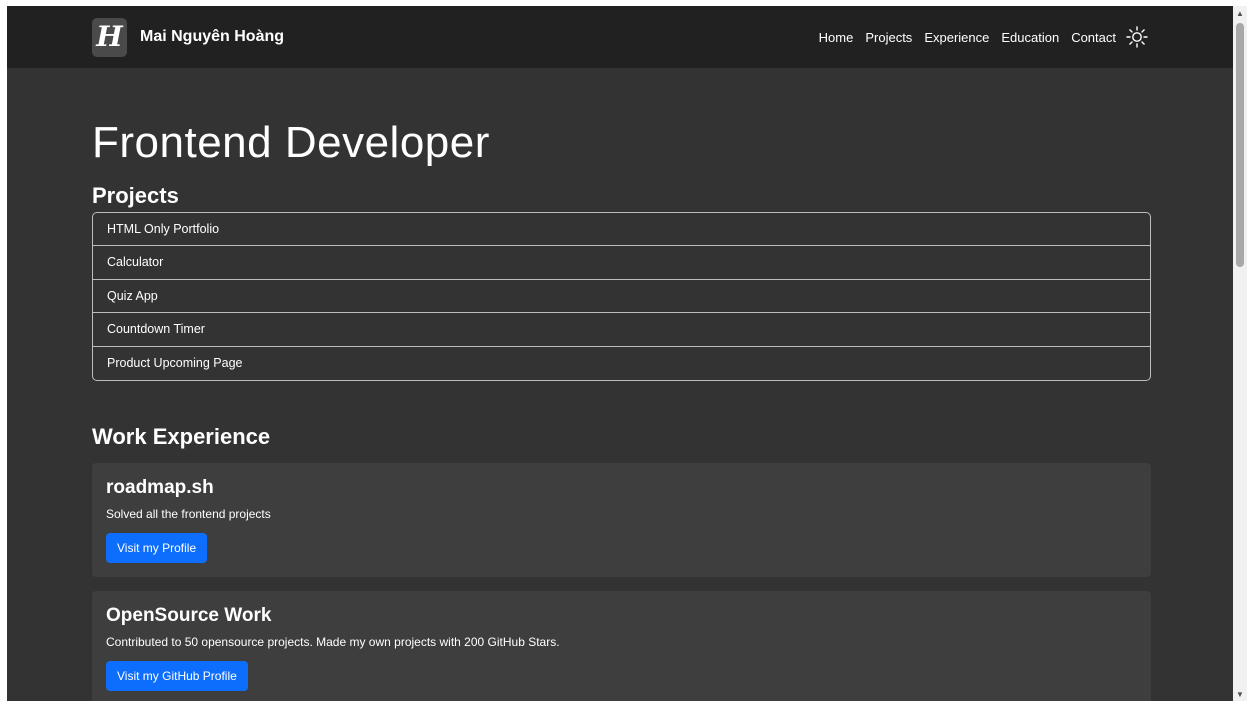 This screenshot has width=1247, height=701. What do you see at coordinates (188, 513) in the screenshot?
I see `work-card-description: Solved all the frontend projects` at bounding box center [188, 513].